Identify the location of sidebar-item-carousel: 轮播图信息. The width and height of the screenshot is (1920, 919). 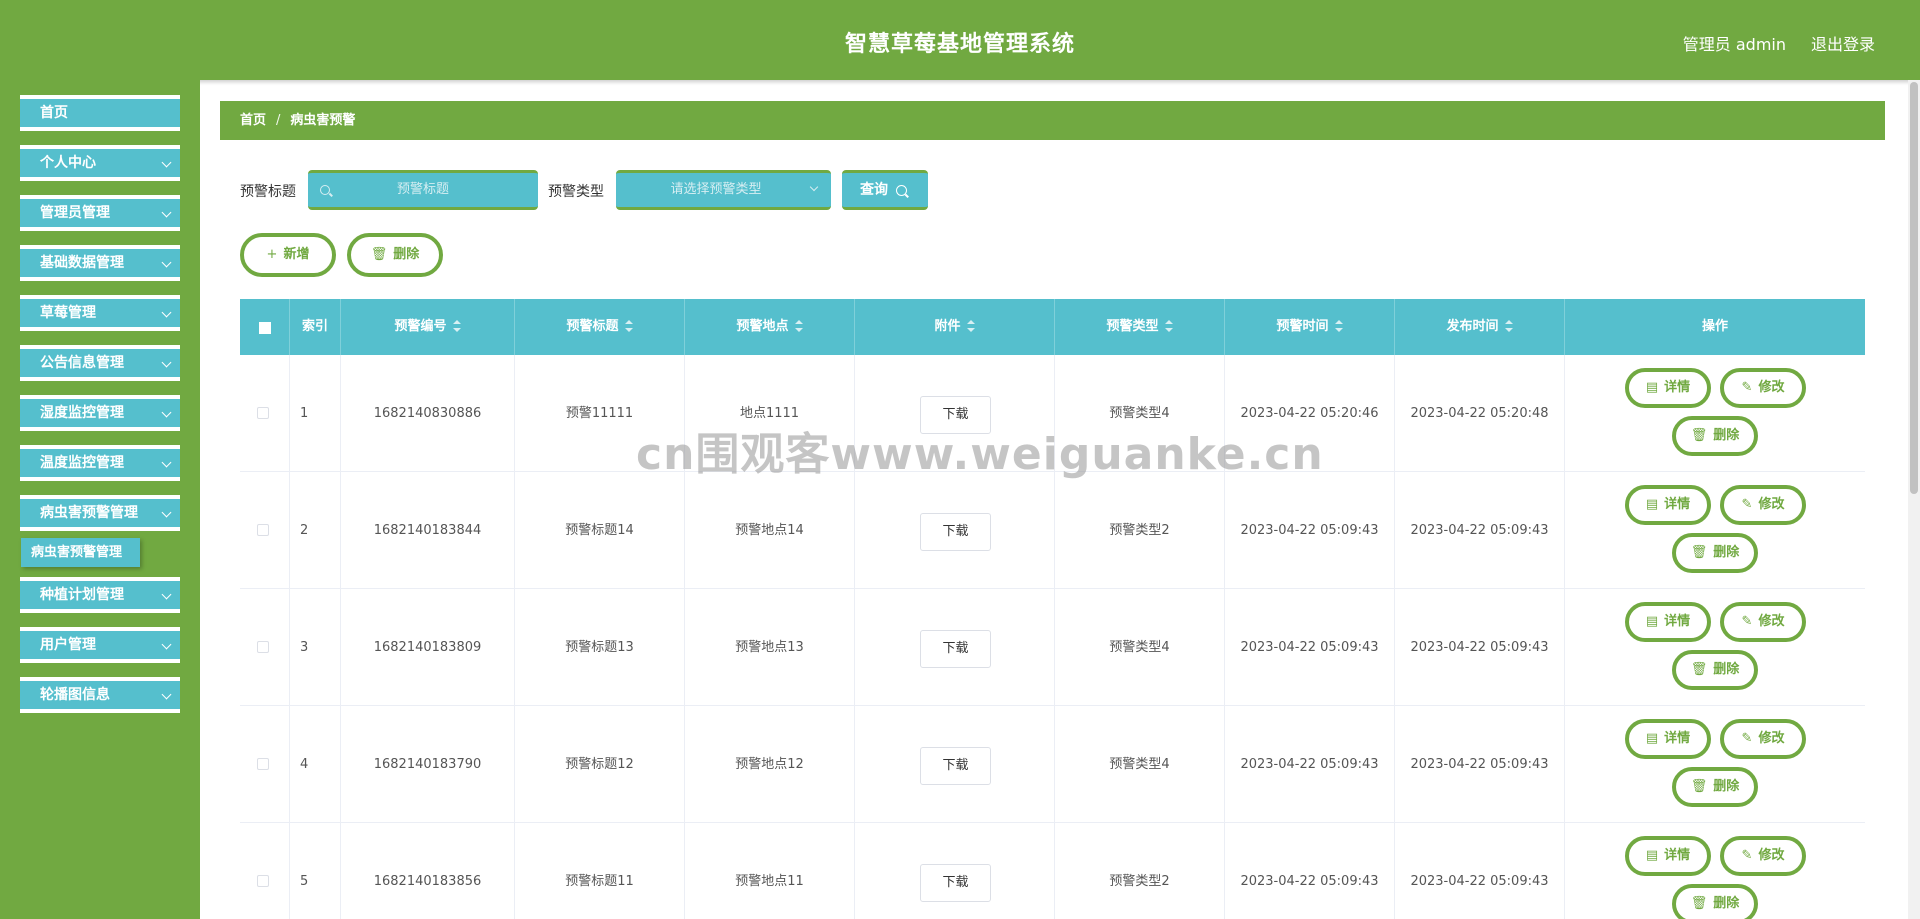
(100, 695).